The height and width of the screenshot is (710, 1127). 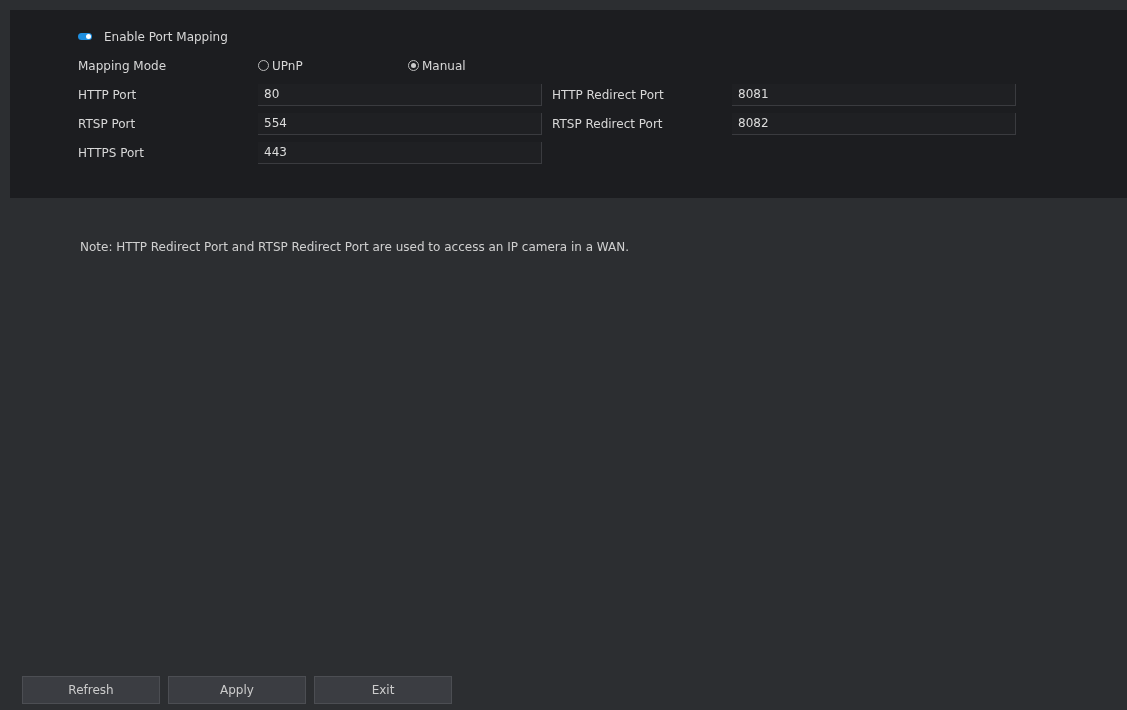 I want to click on input-field: 80, so click(x=400, y=94).